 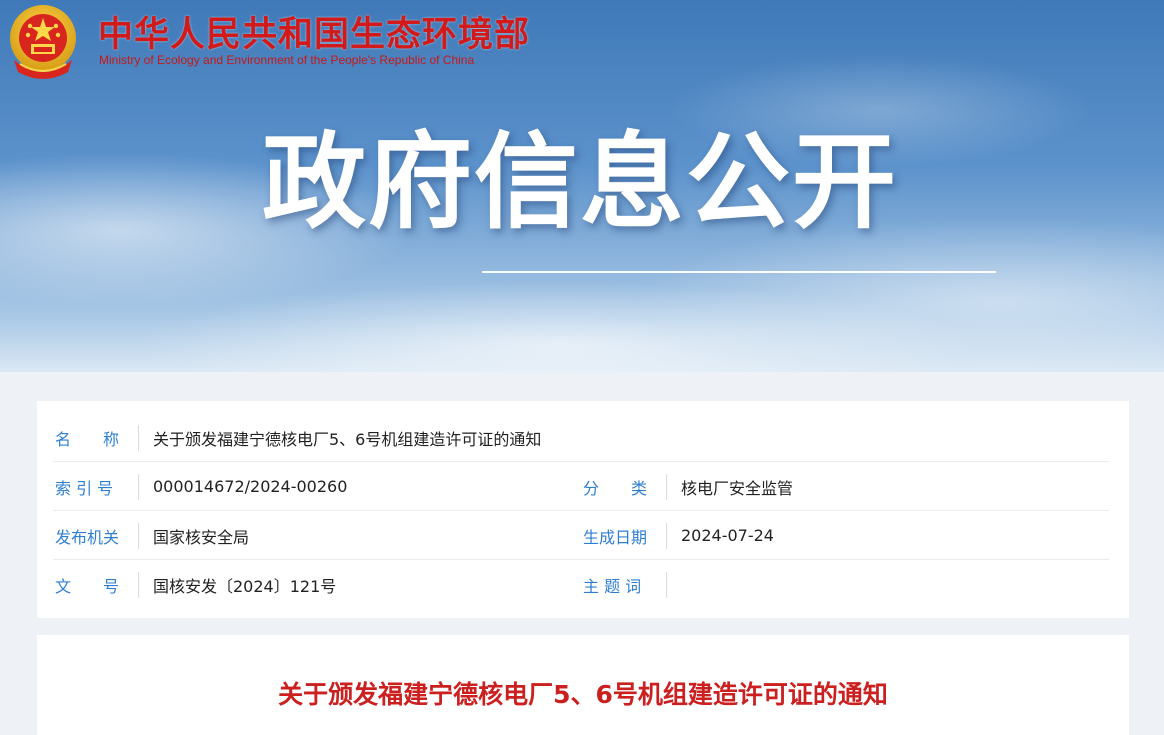 I want to click on docno-label: 文 号, so click(x=96, y=584).